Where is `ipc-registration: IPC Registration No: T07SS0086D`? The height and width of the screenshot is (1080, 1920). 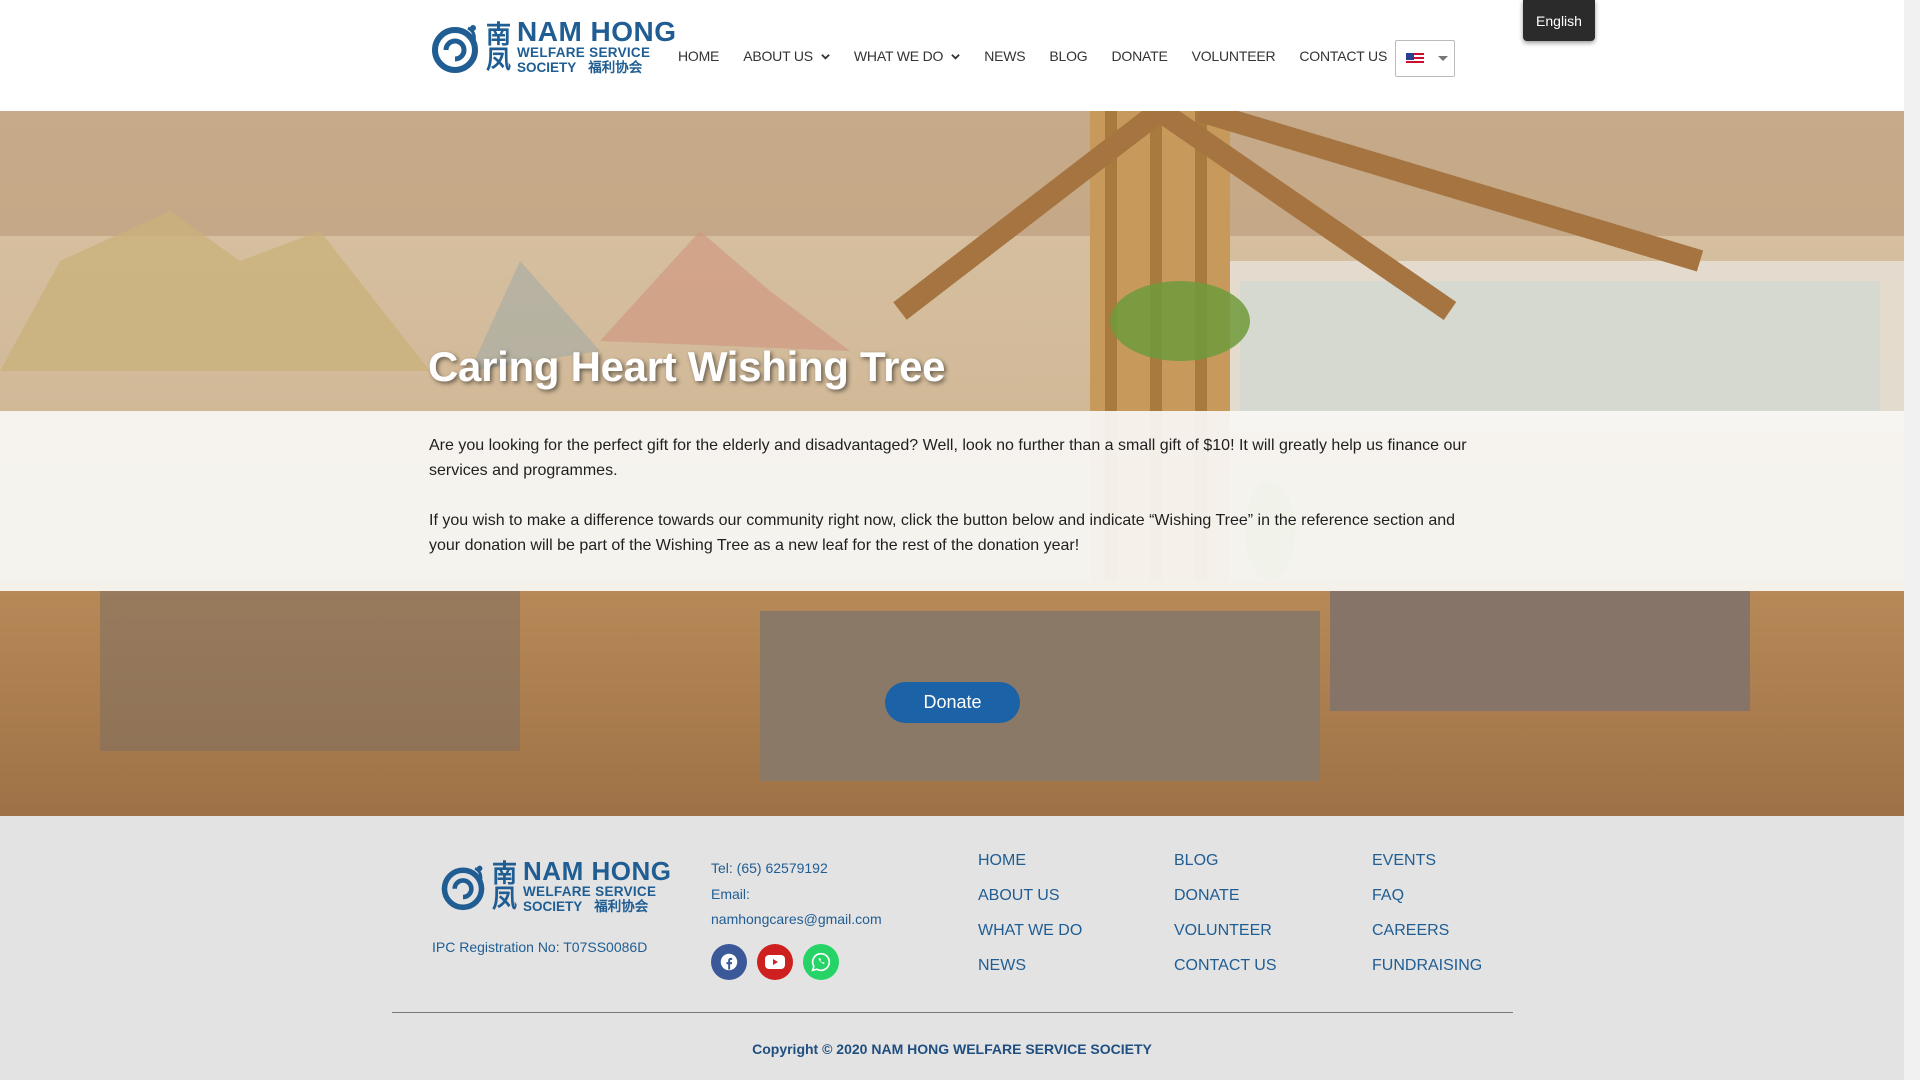
ipc-registration: IPC Registration No: T07SS0086D is located at coordinates (540, 947).